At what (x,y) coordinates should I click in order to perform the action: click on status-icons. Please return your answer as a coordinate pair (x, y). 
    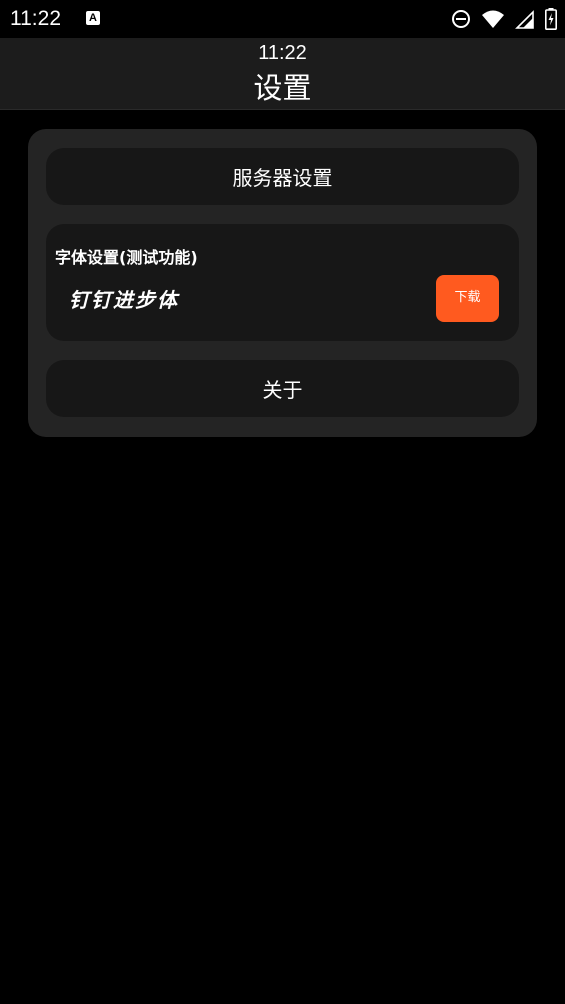
    Looking at the image, I should click on (499, 19).